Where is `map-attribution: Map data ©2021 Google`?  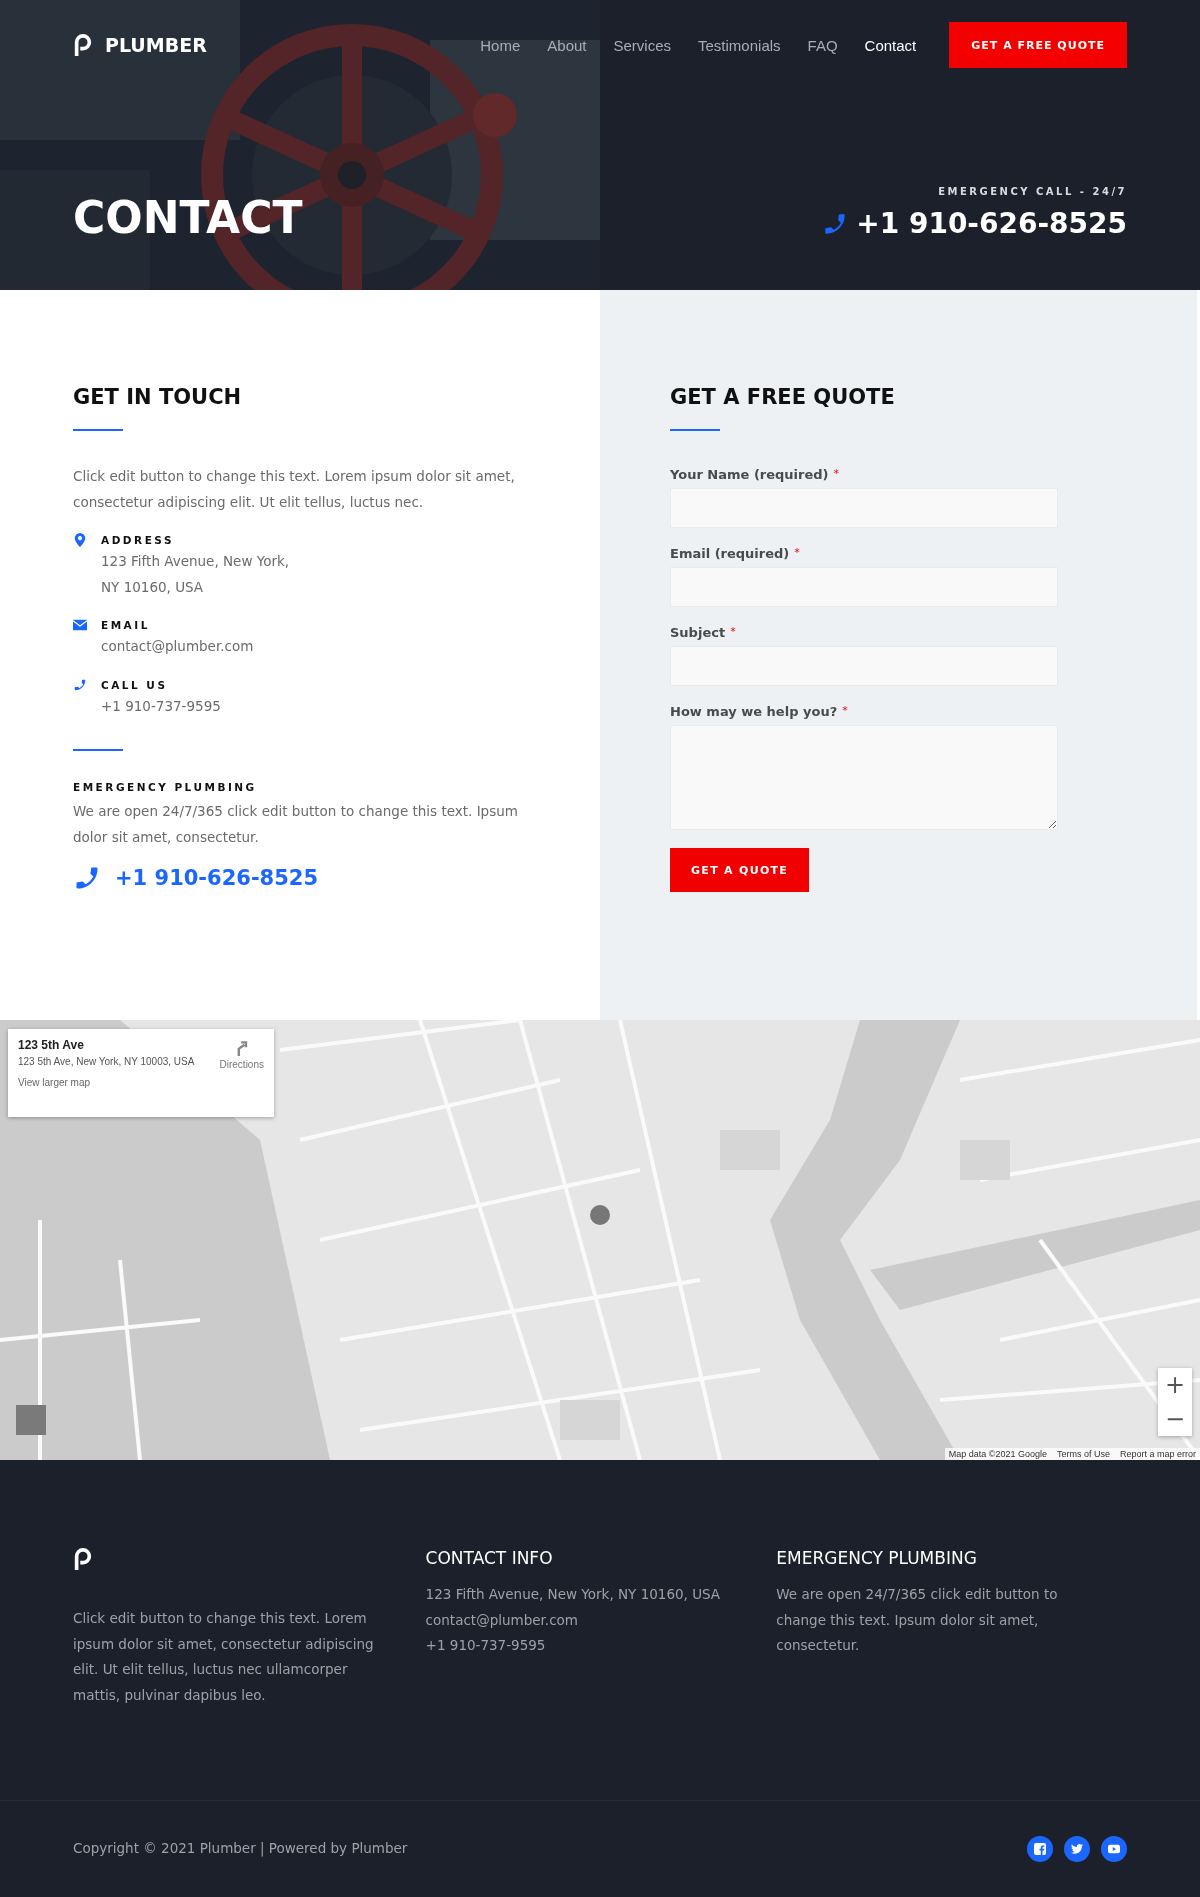 map-attribution: Map data ©2021 Google is located at coordinates (997, 1454).